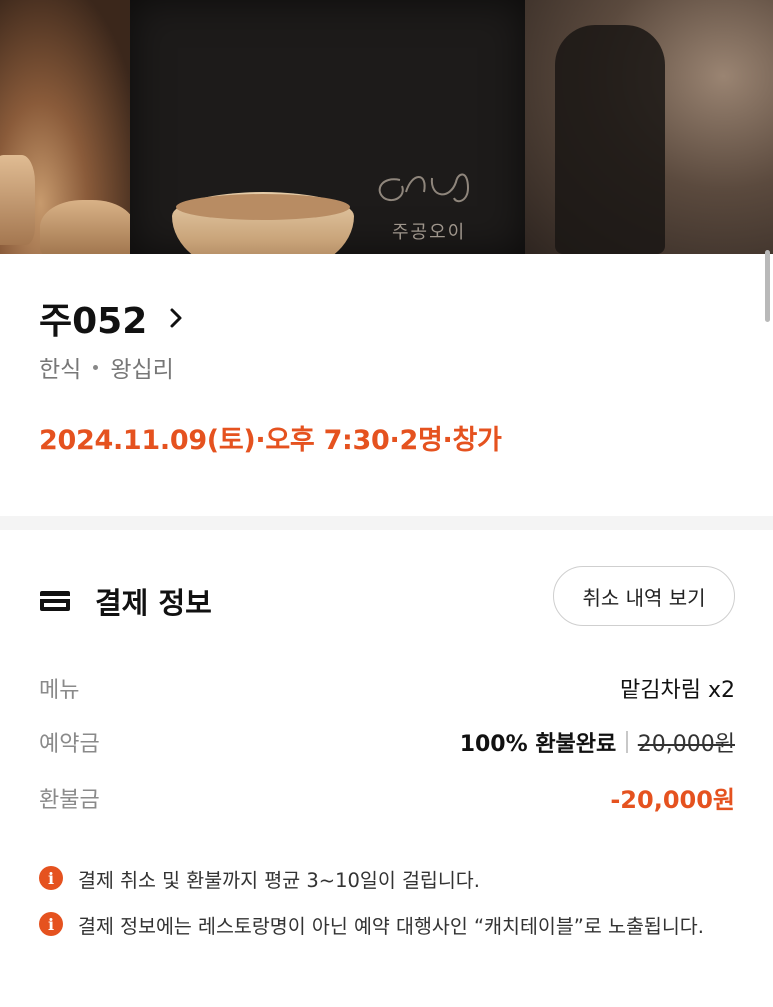 The width and height of the screenshot is (773, 1007). Describe the element at coordinates (279, 880) in the screenshot. I see `notice-text: 결제 취소 및 환불까지 평균 3~10일이 걸립니다.` at that location.